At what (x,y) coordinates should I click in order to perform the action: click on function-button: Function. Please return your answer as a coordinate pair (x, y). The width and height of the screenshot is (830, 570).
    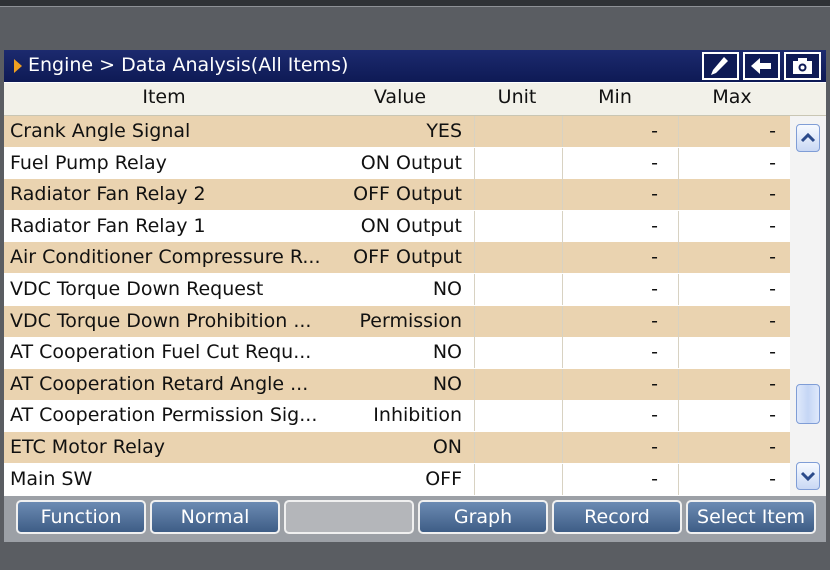
    Looking at the image, I should click on (81, 517).